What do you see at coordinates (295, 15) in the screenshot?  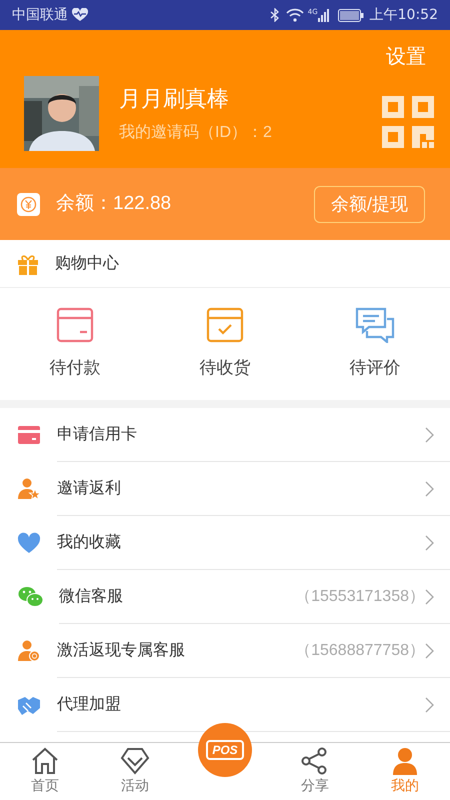 I see `wifi-icon` at bounding box center [295, 15].